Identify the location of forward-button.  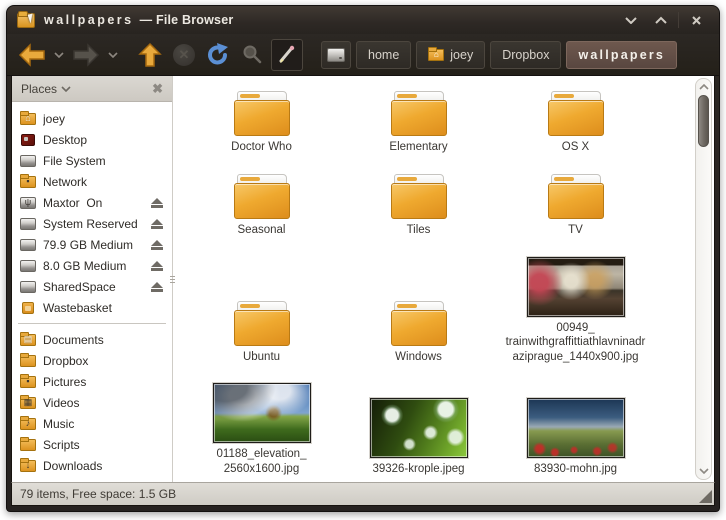
(86, 55).